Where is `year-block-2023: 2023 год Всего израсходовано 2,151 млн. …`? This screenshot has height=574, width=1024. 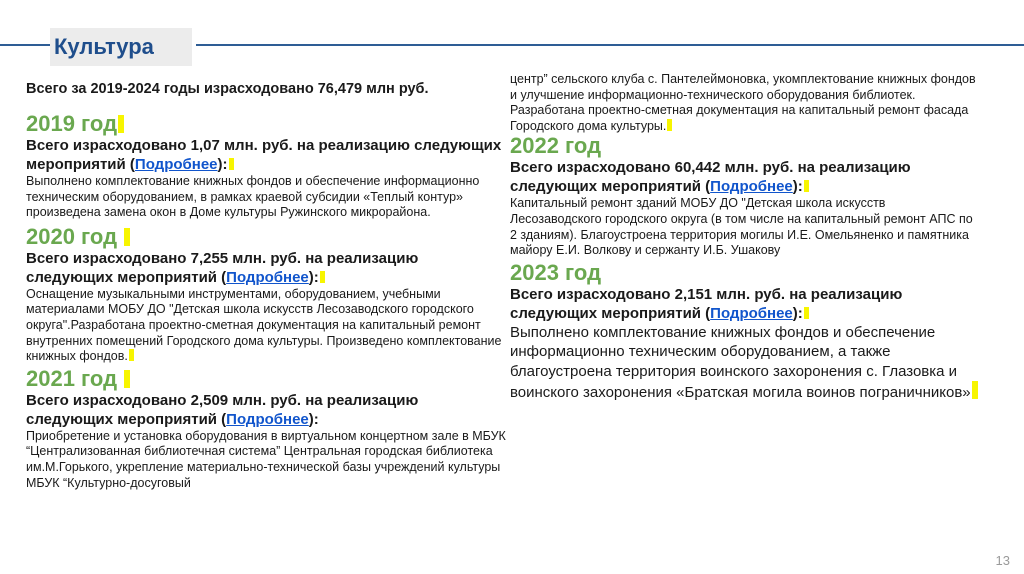 year-block-2023: 2023 год Всего израсходовано 2,151 млн. … is located at coordinates (745, 331).